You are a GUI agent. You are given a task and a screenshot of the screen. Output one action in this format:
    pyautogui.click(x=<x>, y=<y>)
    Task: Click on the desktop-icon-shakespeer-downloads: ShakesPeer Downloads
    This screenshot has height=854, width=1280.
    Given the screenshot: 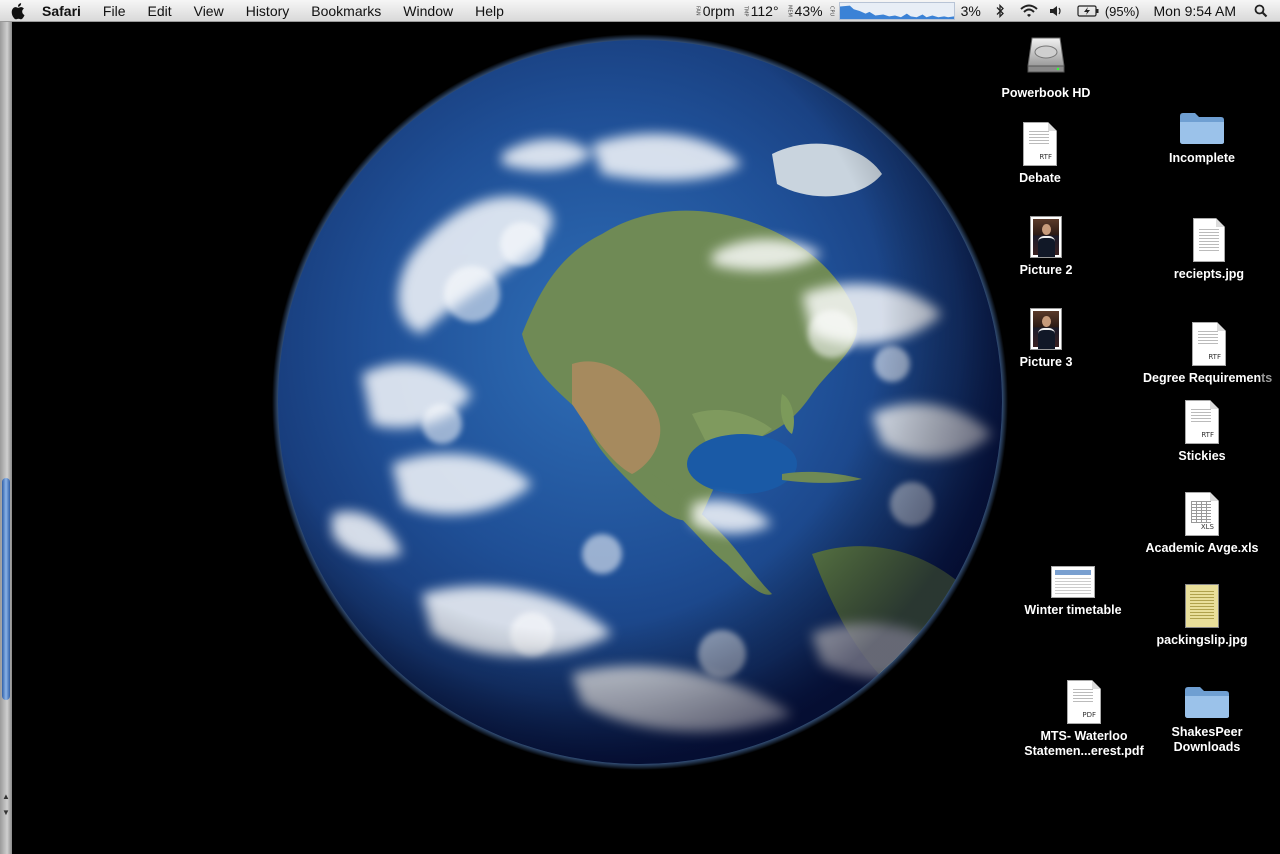 What is the action you would take?
    pyautogui.click(x=1207, y=719)
    